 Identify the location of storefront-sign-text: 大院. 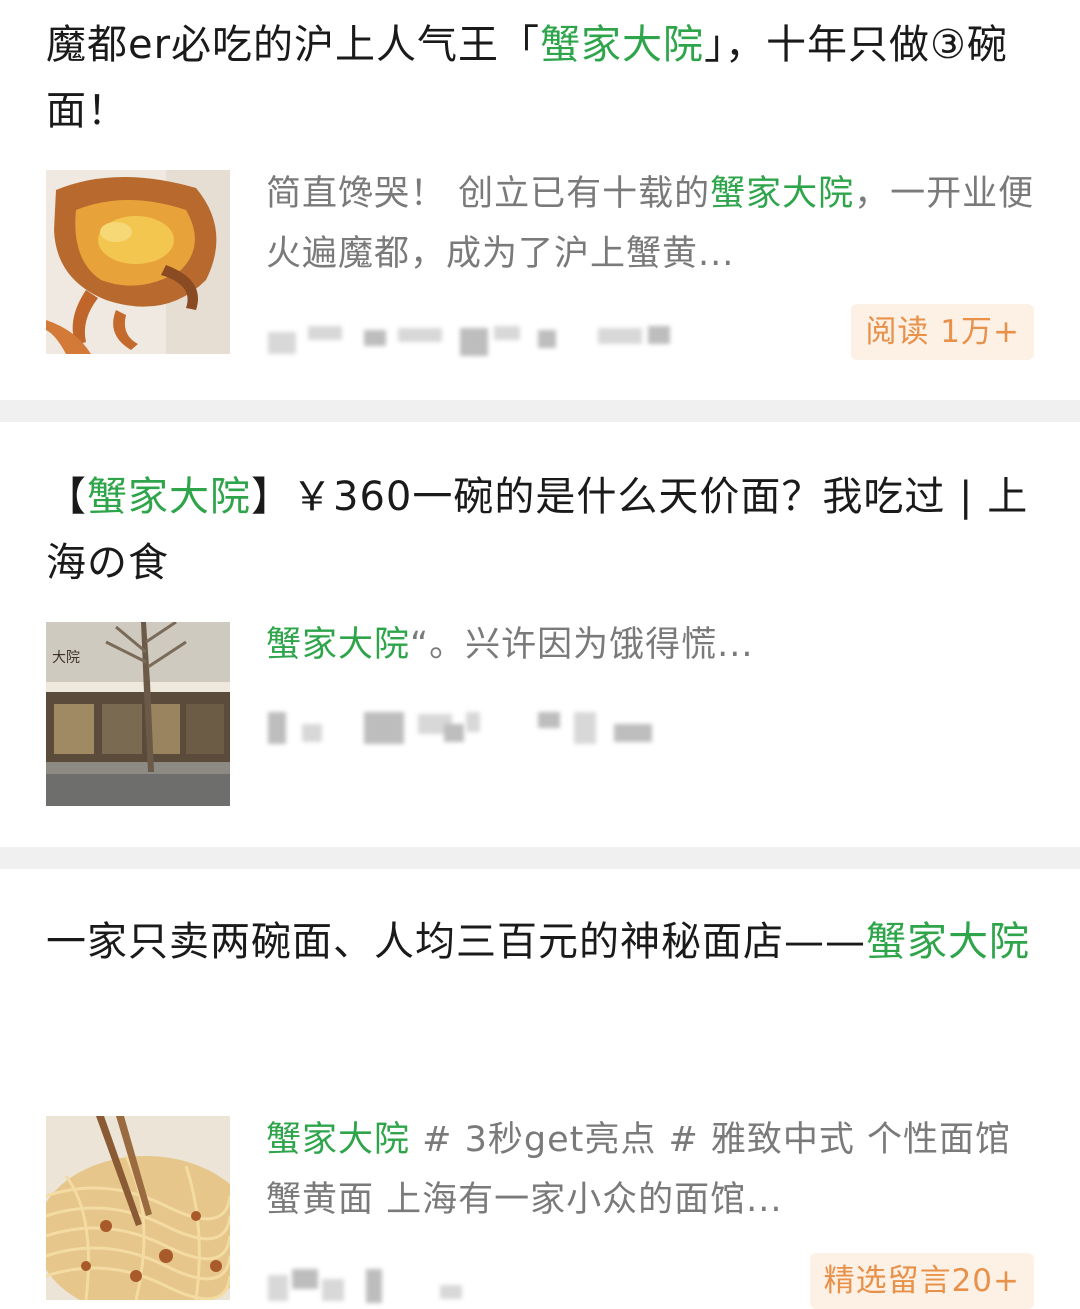
(66, 658).